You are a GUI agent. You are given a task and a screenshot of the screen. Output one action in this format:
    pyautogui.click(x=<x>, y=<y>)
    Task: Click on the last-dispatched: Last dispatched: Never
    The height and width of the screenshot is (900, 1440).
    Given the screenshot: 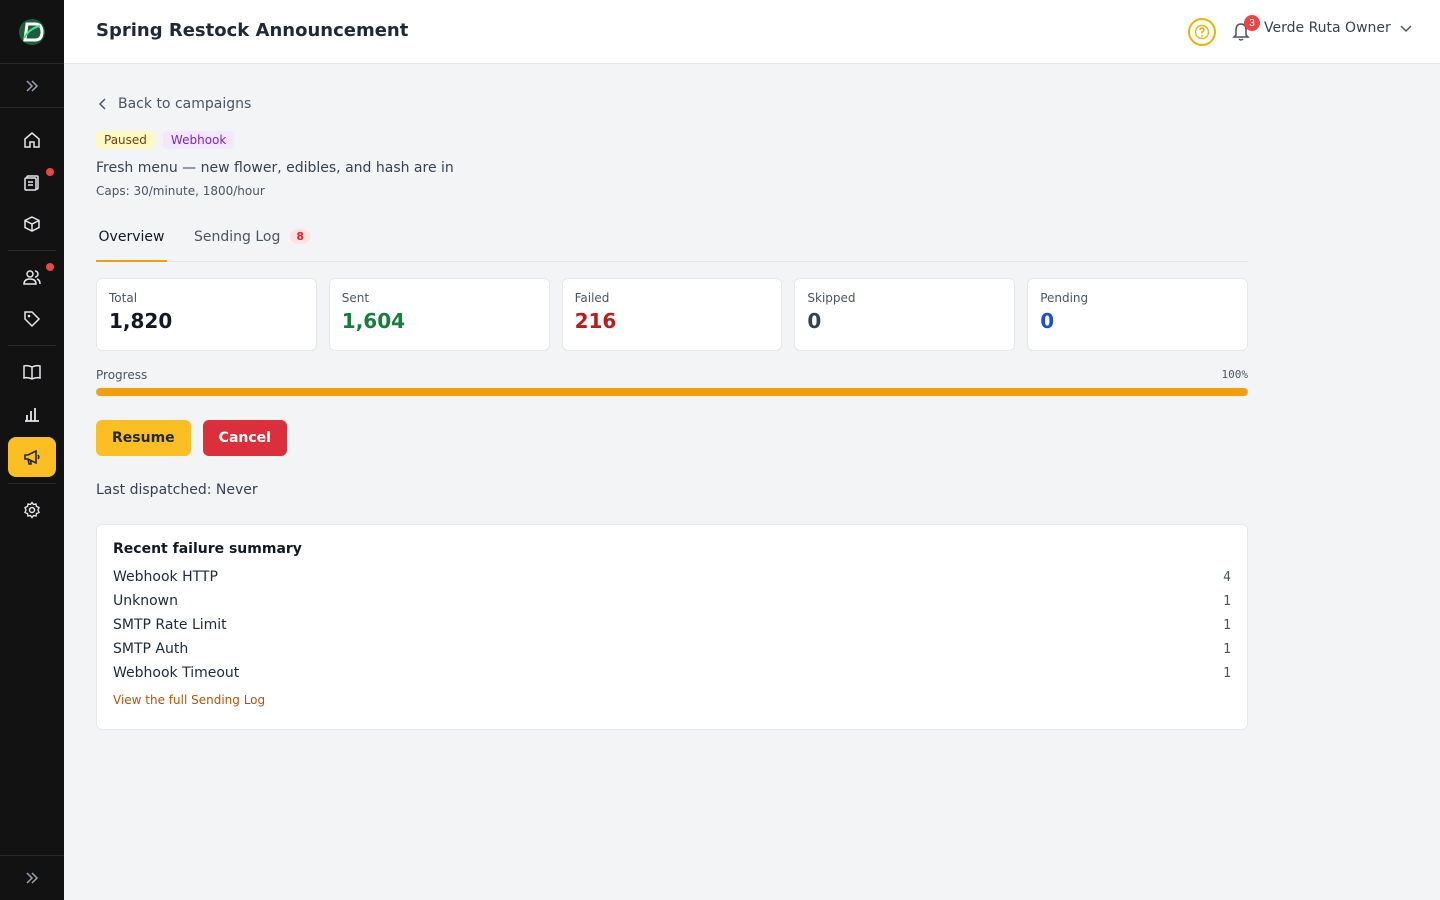 What is the action you would take?
    pyautogui.click(x=177, y=490)
    